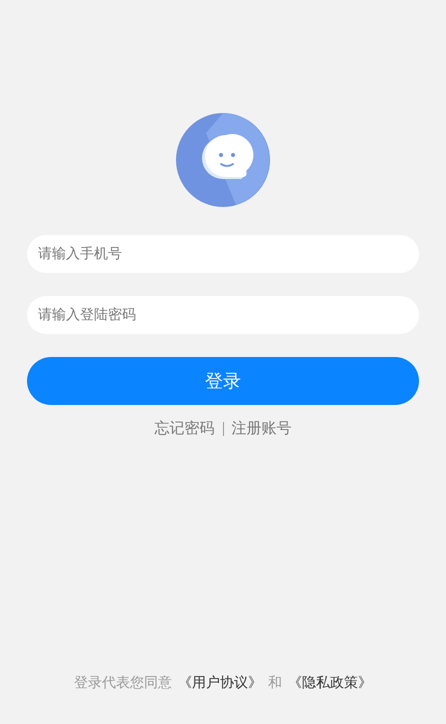 The height and width of the screenshot is (724, 446). Describe the element at coordinates (184, 428) in the screenshot. I see `account-link: 忘记密码` at that location.